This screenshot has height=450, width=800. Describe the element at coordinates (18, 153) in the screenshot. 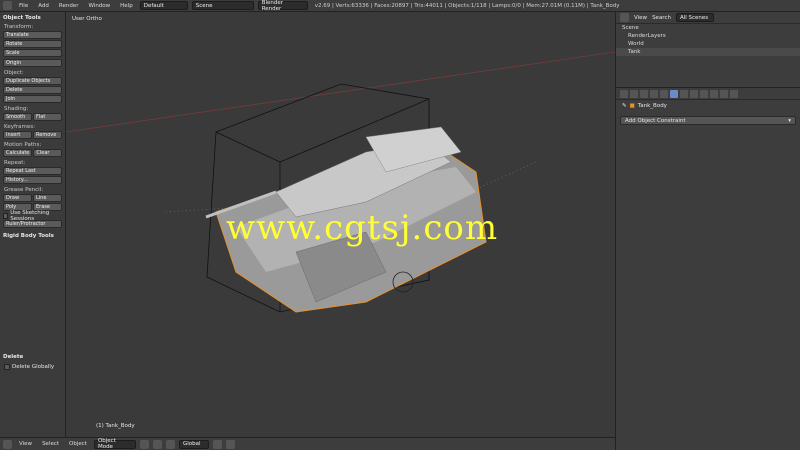

I see `calculate-button: Calculate` at that location.